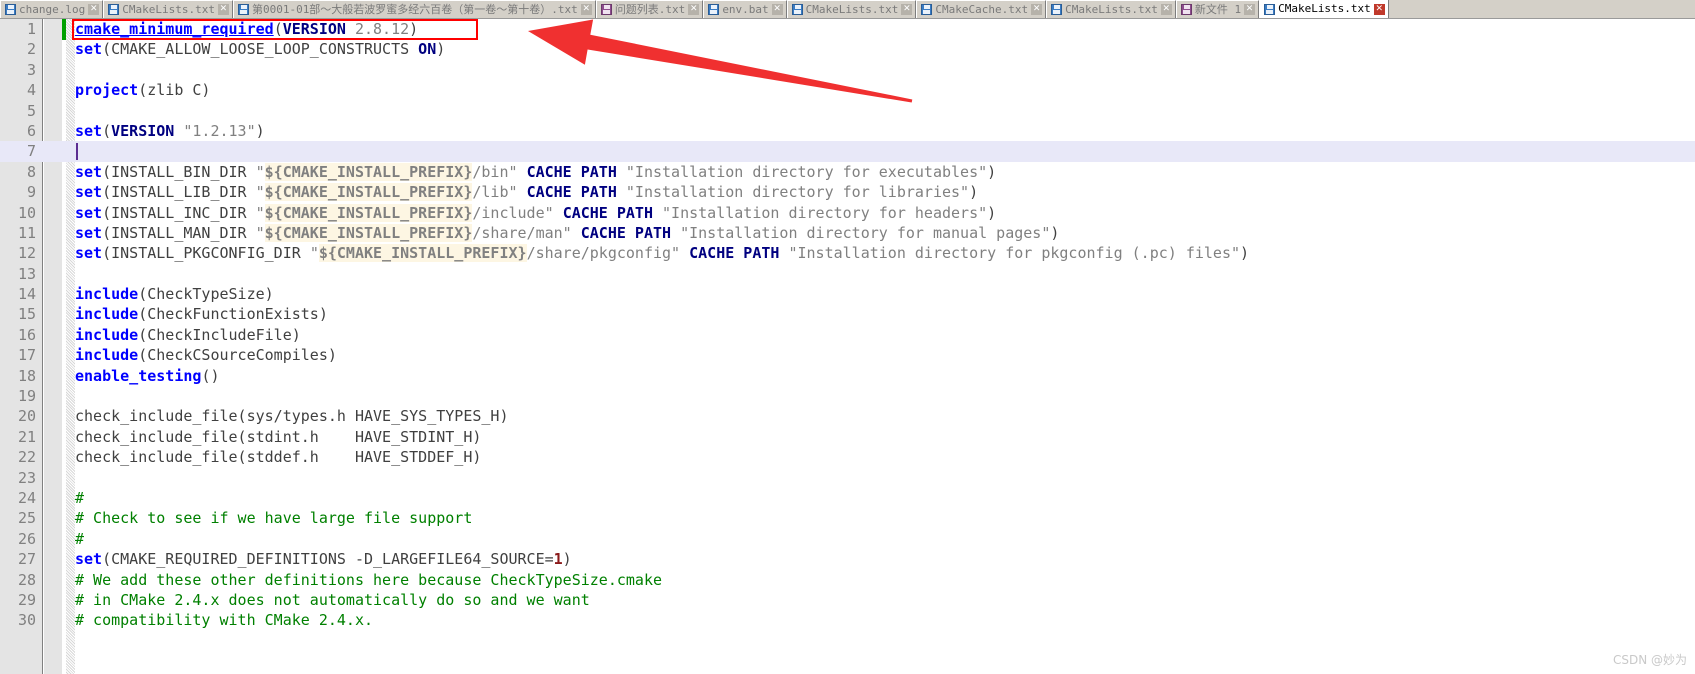  I want to click on code-token-plain: (CheckFunctionExists), so click(233, 314).